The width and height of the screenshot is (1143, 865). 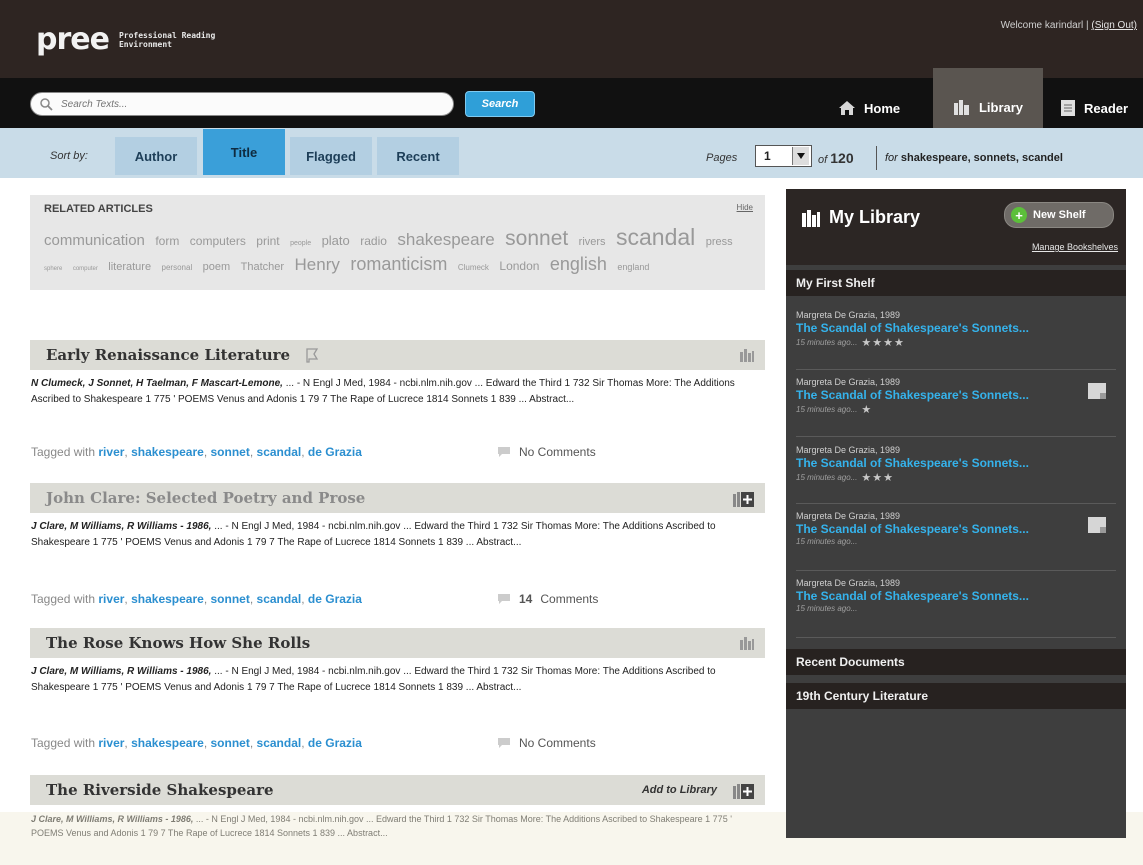 What do you see at coordinates (262, 267) in the screenshot?
I see `related-tag: Thatcher` at bounding box center [262, 267].